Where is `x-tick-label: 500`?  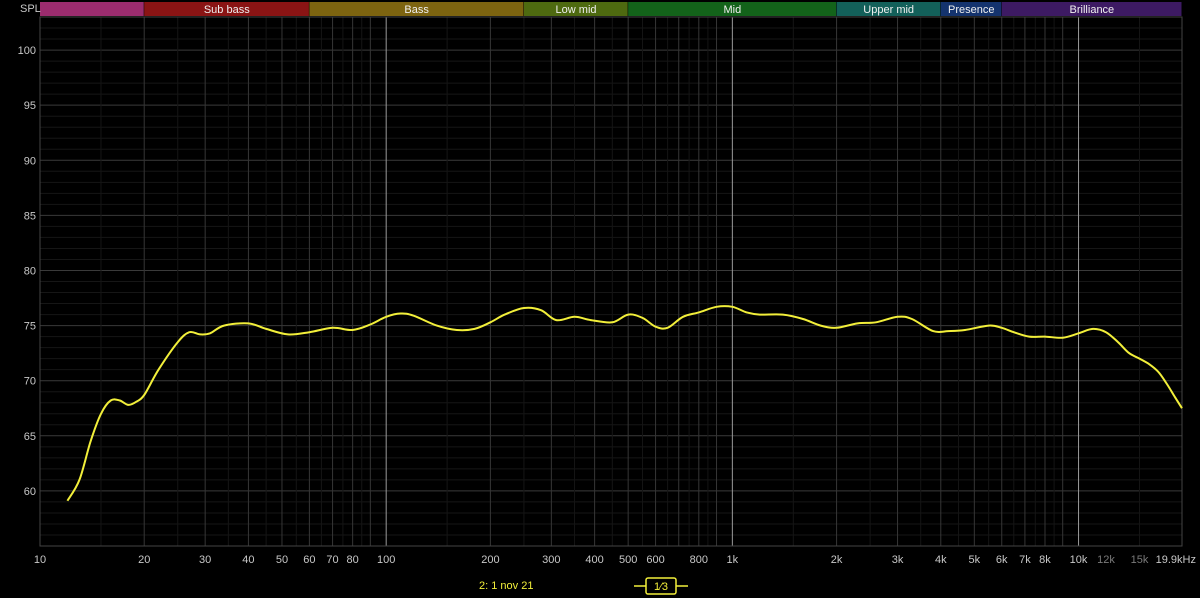 x-tick-label: 500 is located at coordinates (628, 560).